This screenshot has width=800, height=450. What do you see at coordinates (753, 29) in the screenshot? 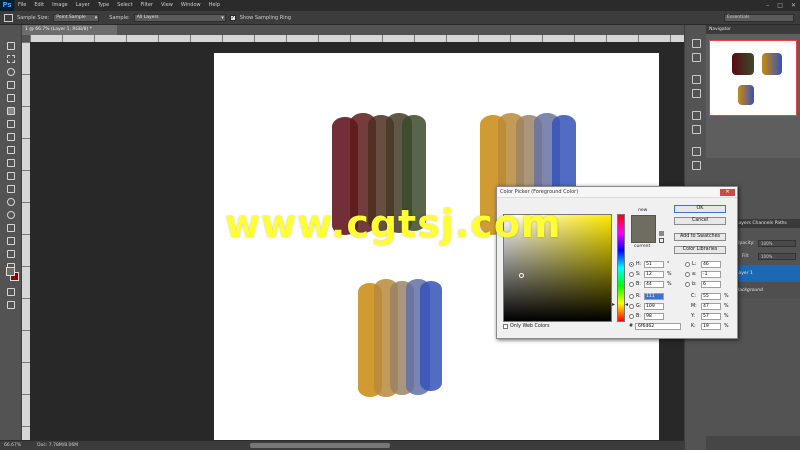
I see `navigator-panel-tab: Navigator` at bounding box center [753, 29].